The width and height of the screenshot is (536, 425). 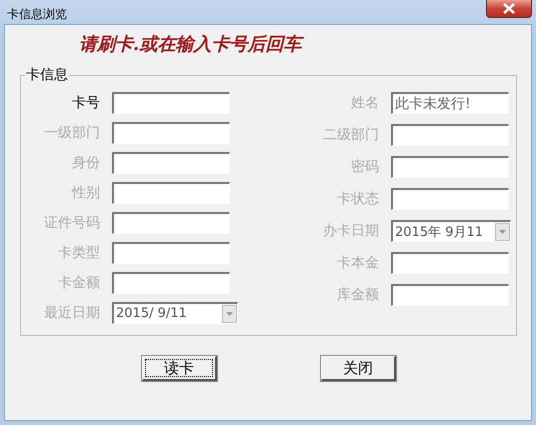 I want to click on prompt-text: 请刷卡.或在输入卡号后回车, so click(x=305, y=46).